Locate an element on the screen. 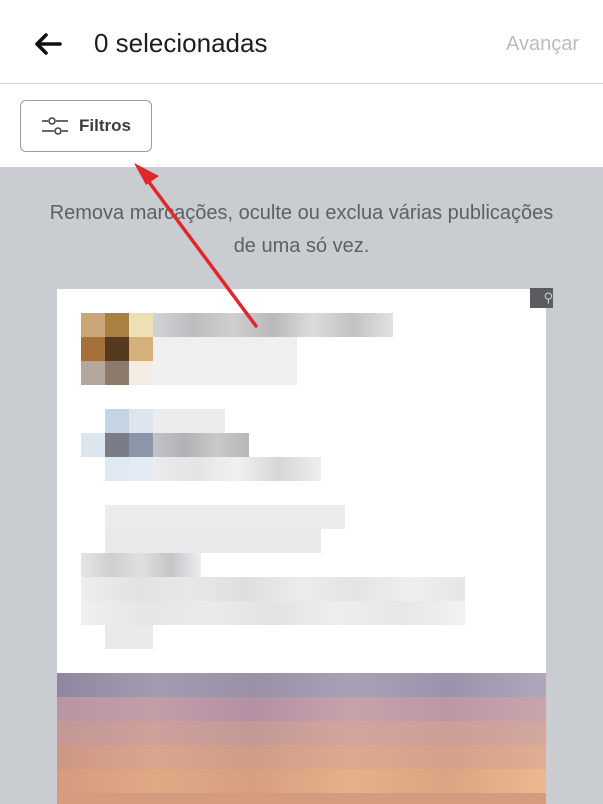 The width and height of the screenshot is (603, 804). card-corner-icon: ⚲ is located at coordinates (541, 298).